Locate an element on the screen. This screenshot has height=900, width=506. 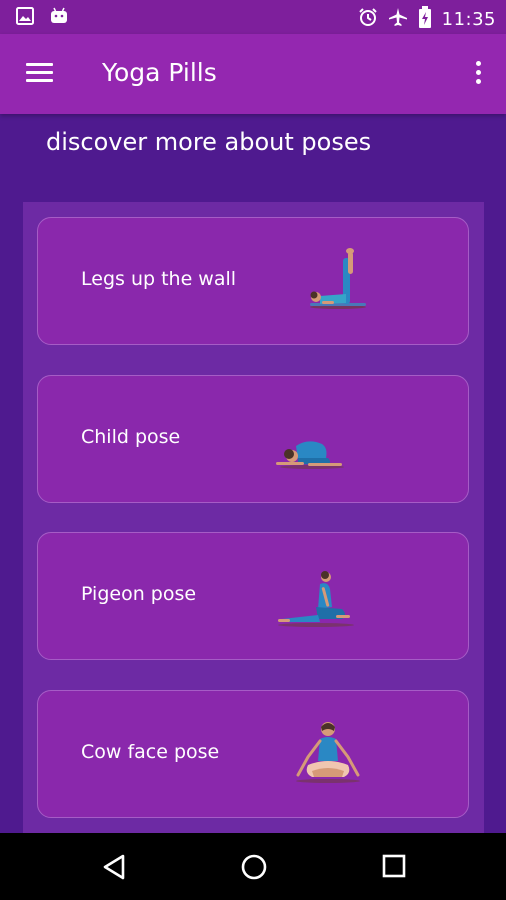
pose-card-pigeon-pose: Pigeon pose is located at coordinates (253, 596).